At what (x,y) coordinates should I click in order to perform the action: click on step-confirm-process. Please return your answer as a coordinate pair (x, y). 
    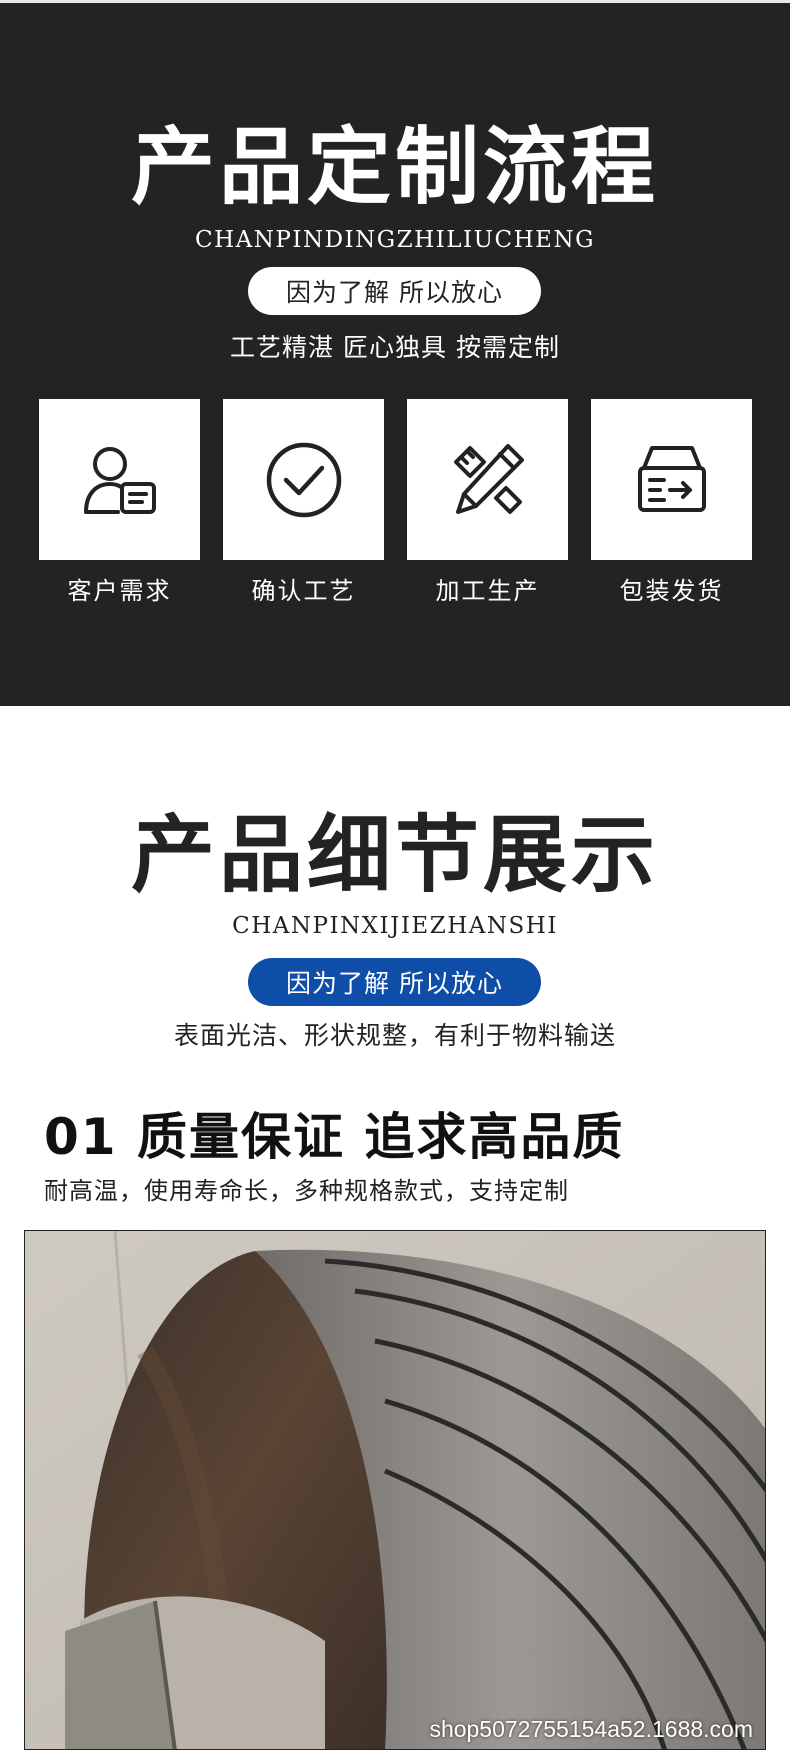
    Looking at the image, I should click on (303, 479).